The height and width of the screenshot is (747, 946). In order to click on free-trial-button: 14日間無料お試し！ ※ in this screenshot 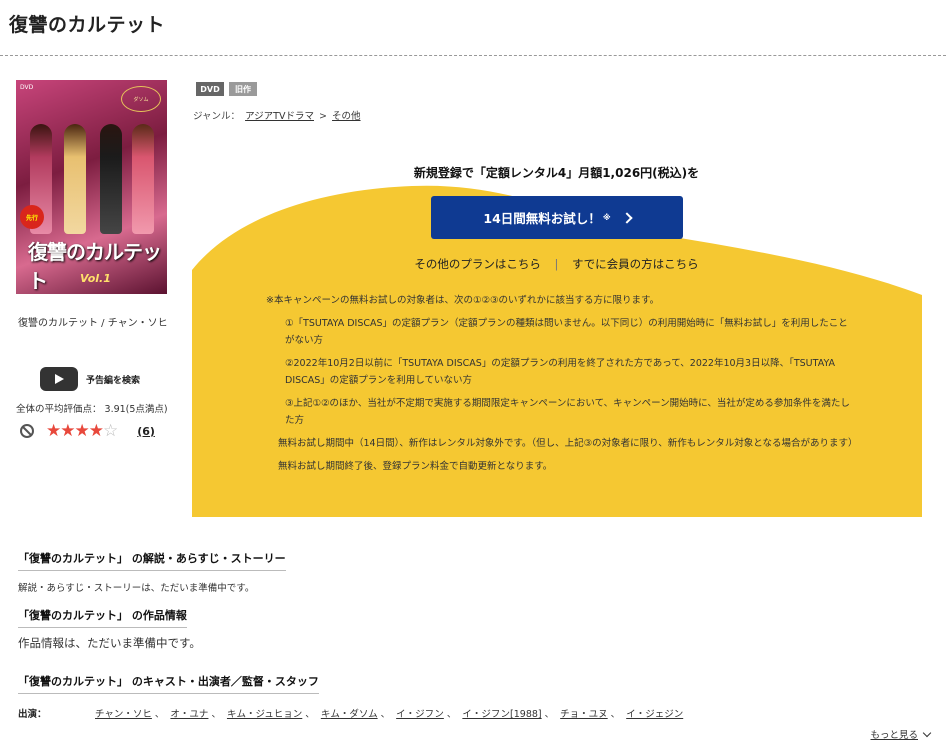, I will do `click(557, 217)`.